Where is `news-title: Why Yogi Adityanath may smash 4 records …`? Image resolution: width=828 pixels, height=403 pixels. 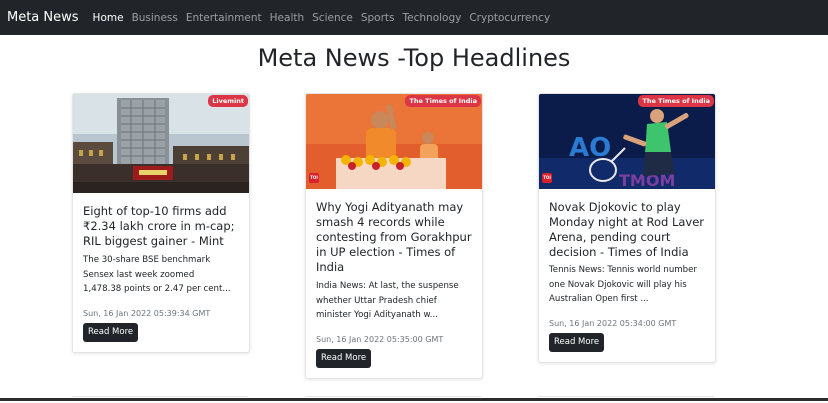
news-title: Why Yogi Adityanath may smash 4 records … is located at coordinates (394, 237).